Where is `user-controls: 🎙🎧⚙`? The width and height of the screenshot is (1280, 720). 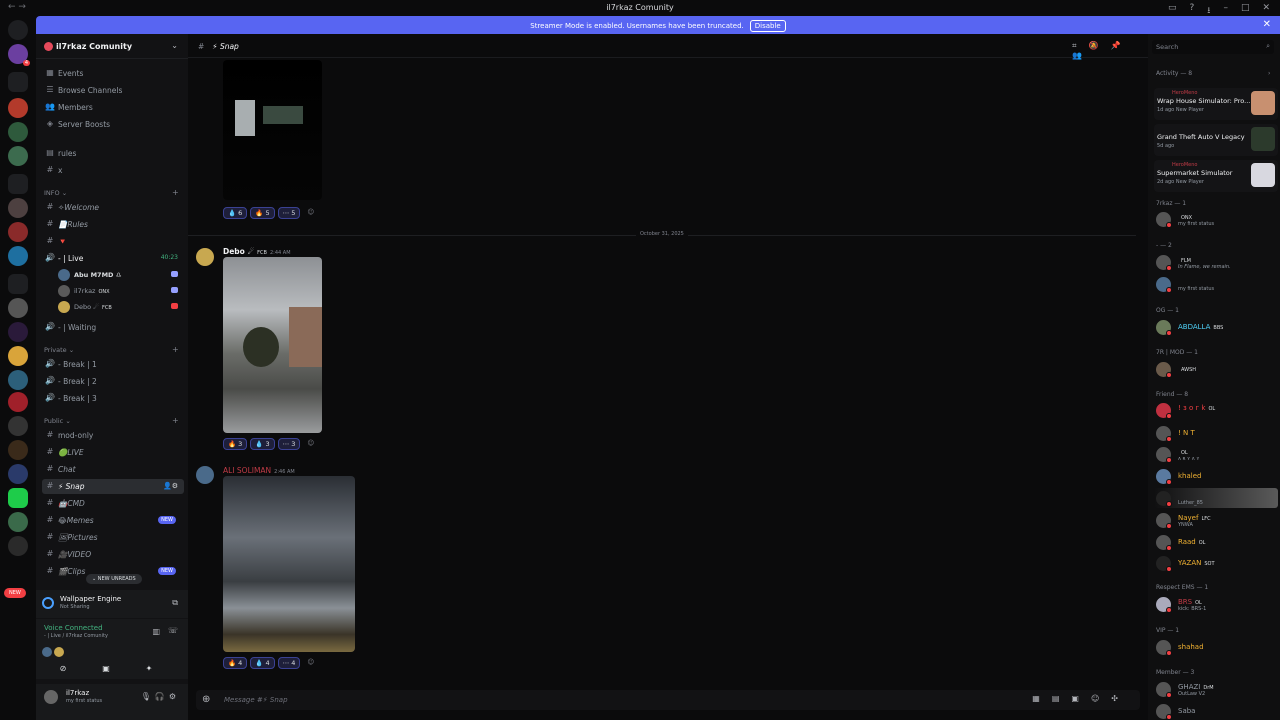 user-controls: 🎙🎧⚙ is located at coordinates (160, 696).